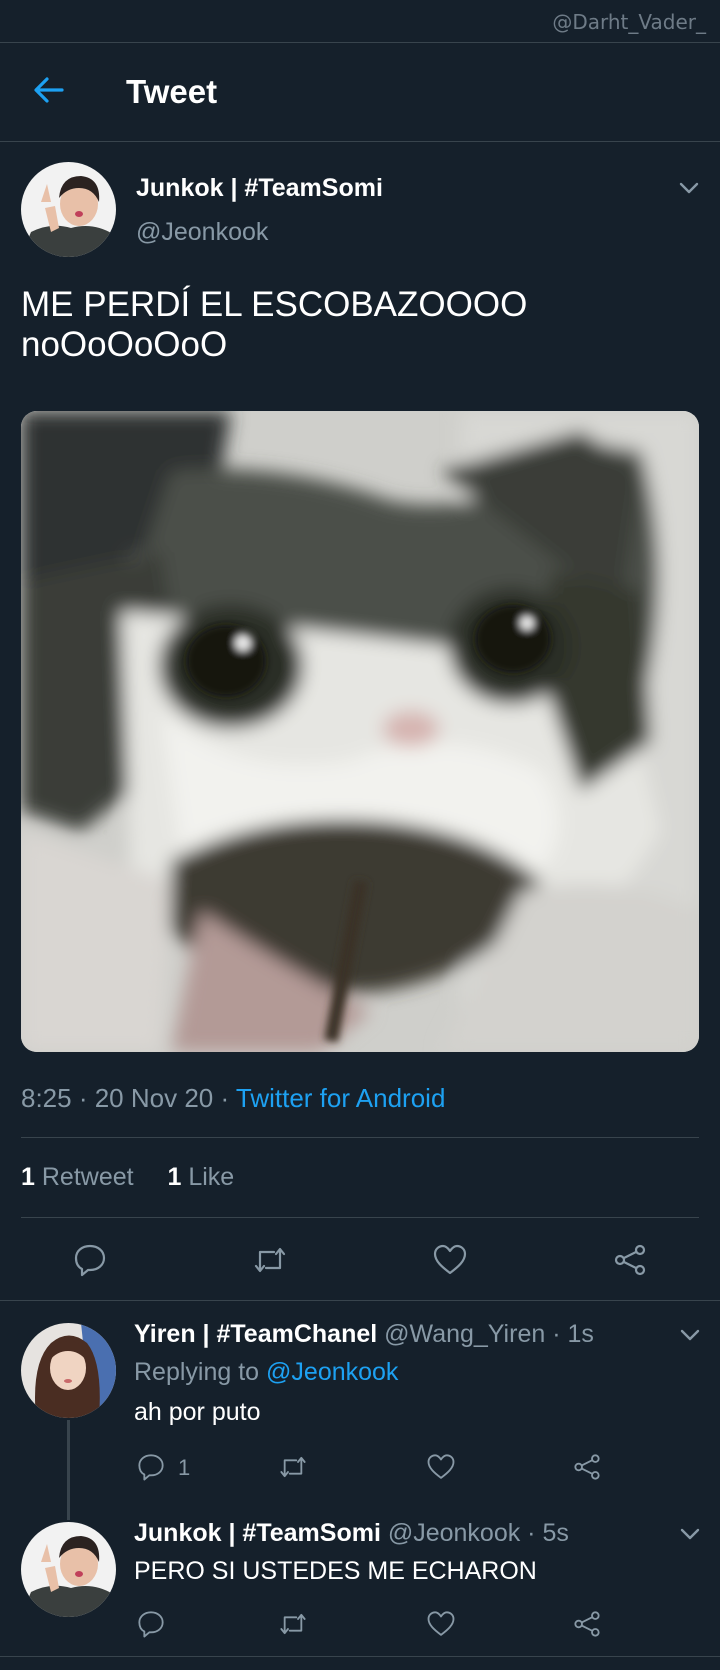 The image size is (720, 1670). I want to click on retweet-label: Retweet, so click(88, 1177).